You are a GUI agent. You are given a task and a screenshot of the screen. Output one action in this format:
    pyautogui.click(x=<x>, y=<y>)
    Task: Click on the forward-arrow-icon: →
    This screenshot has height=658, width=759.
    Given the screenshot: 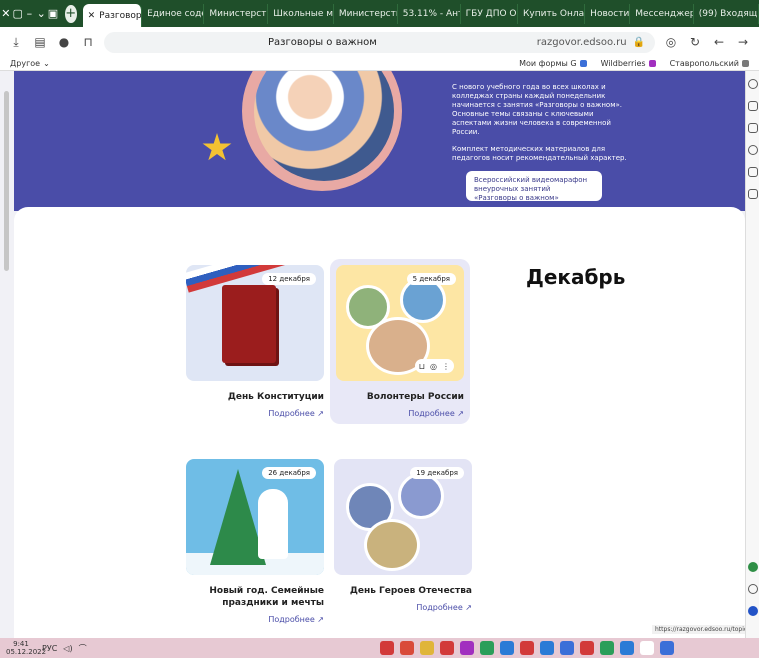 What is the action you would take?
    pyautogui.click(x=743, y=42)
    